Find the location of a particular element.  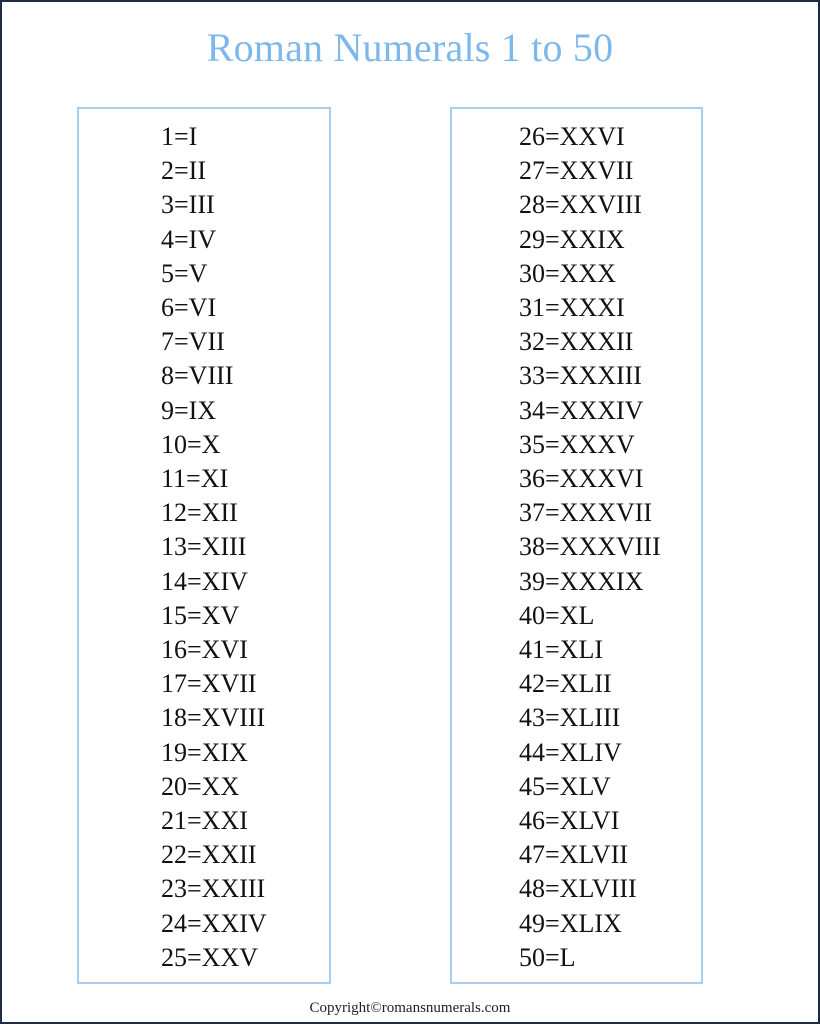

numeral-entry: 38=XXXVIII is located at coordinates (590, 547).